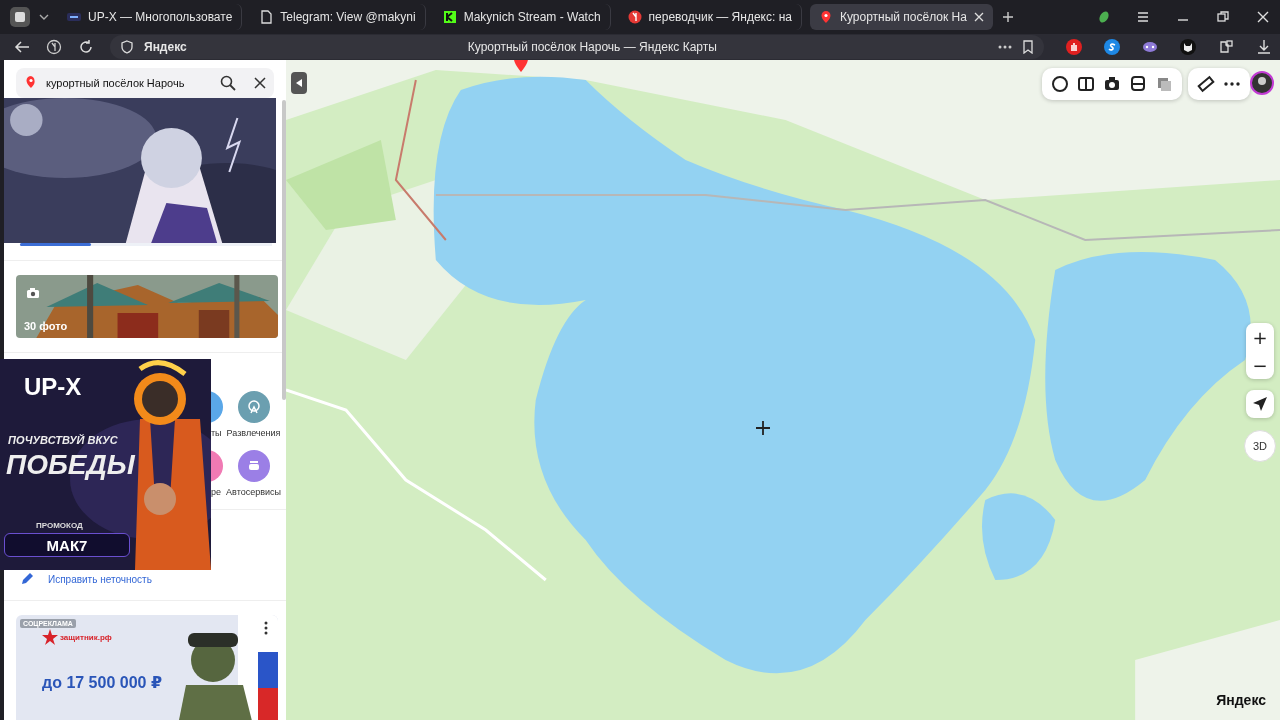 The width and height of the screenshot is (1280, 720). What do you see at coordinates (1074, 47) in the screenshot?
I see `hand-icon` at bounding box center [1074, 47].